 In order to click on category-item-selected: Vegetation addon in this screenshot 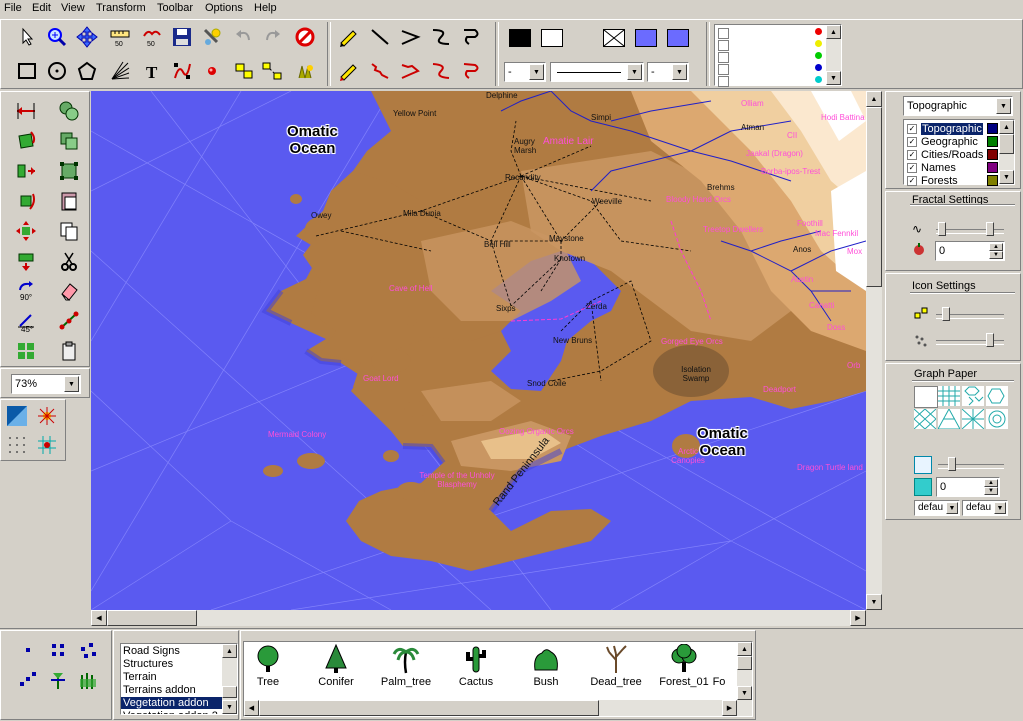, I will do `click(172, 703)`.